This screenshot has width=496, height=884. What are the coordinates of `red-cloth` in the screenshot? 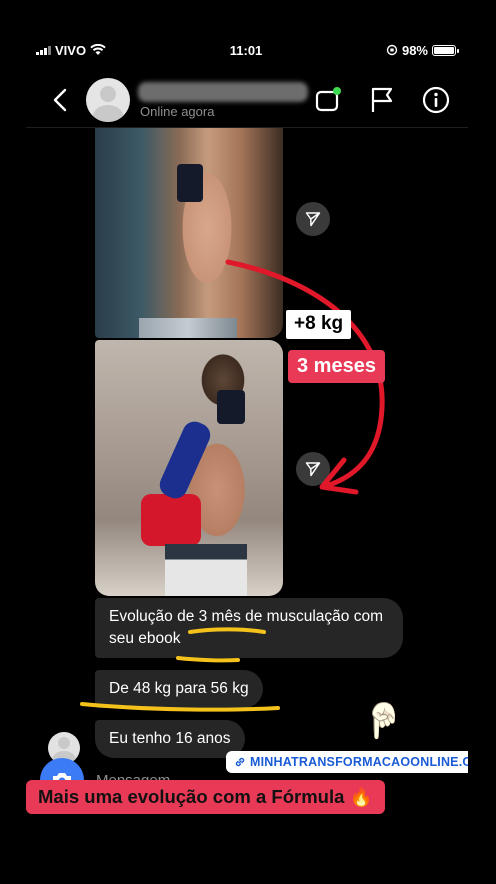 It's located at (171, 520).